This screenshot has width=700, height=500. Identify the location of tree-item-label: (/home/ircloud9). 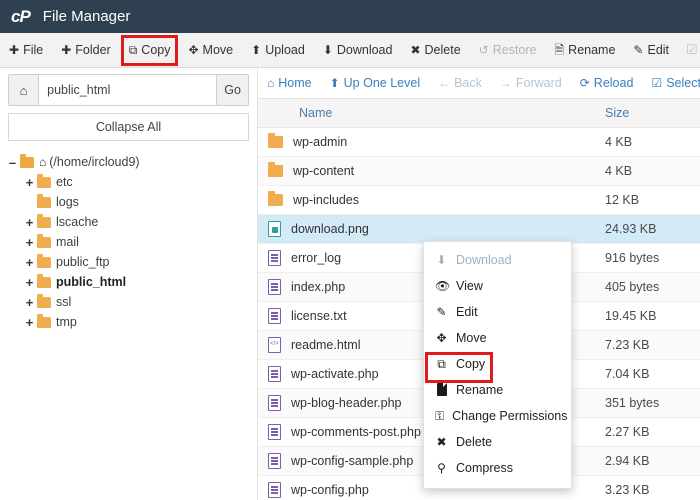
(94, 162).